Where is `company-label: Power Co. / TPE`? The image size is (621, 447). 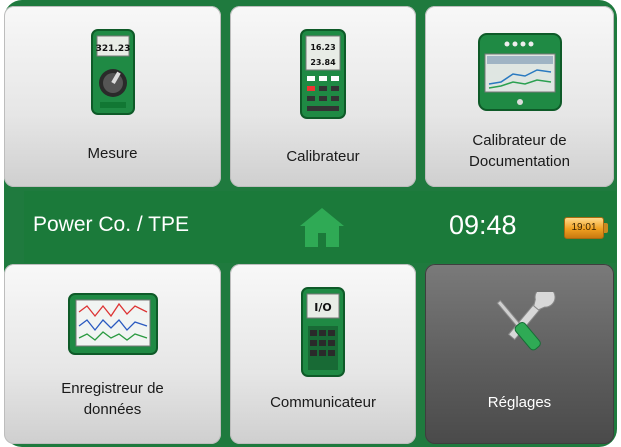 company-label: Power Co. / TPE is located at coordinates (111, 224).